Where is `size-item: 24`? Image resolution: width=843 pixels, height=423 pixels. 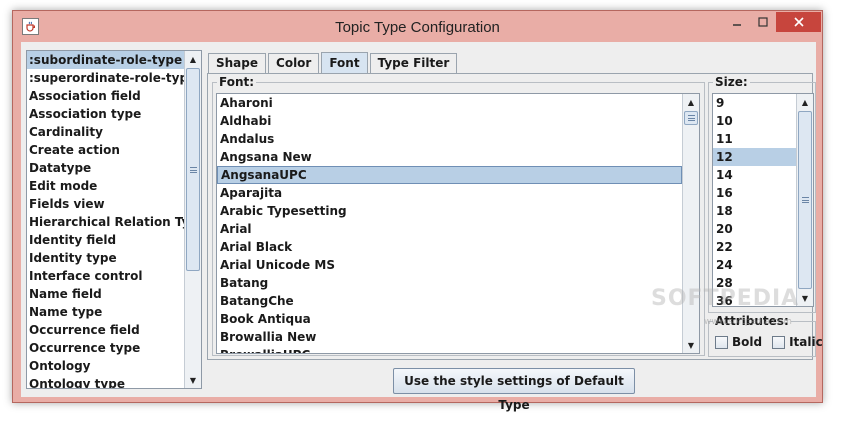
size-item: 24 is located at coordinates (755, 265).